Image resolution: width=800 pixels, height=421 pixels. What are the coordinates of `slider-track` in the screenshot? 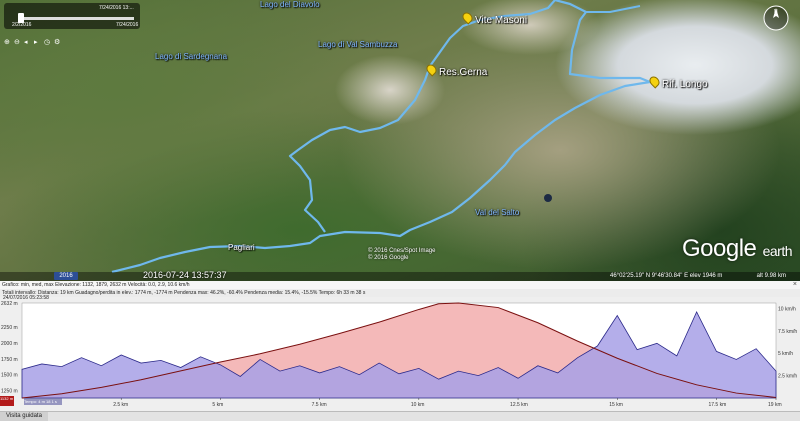 It's located at (78, 18).